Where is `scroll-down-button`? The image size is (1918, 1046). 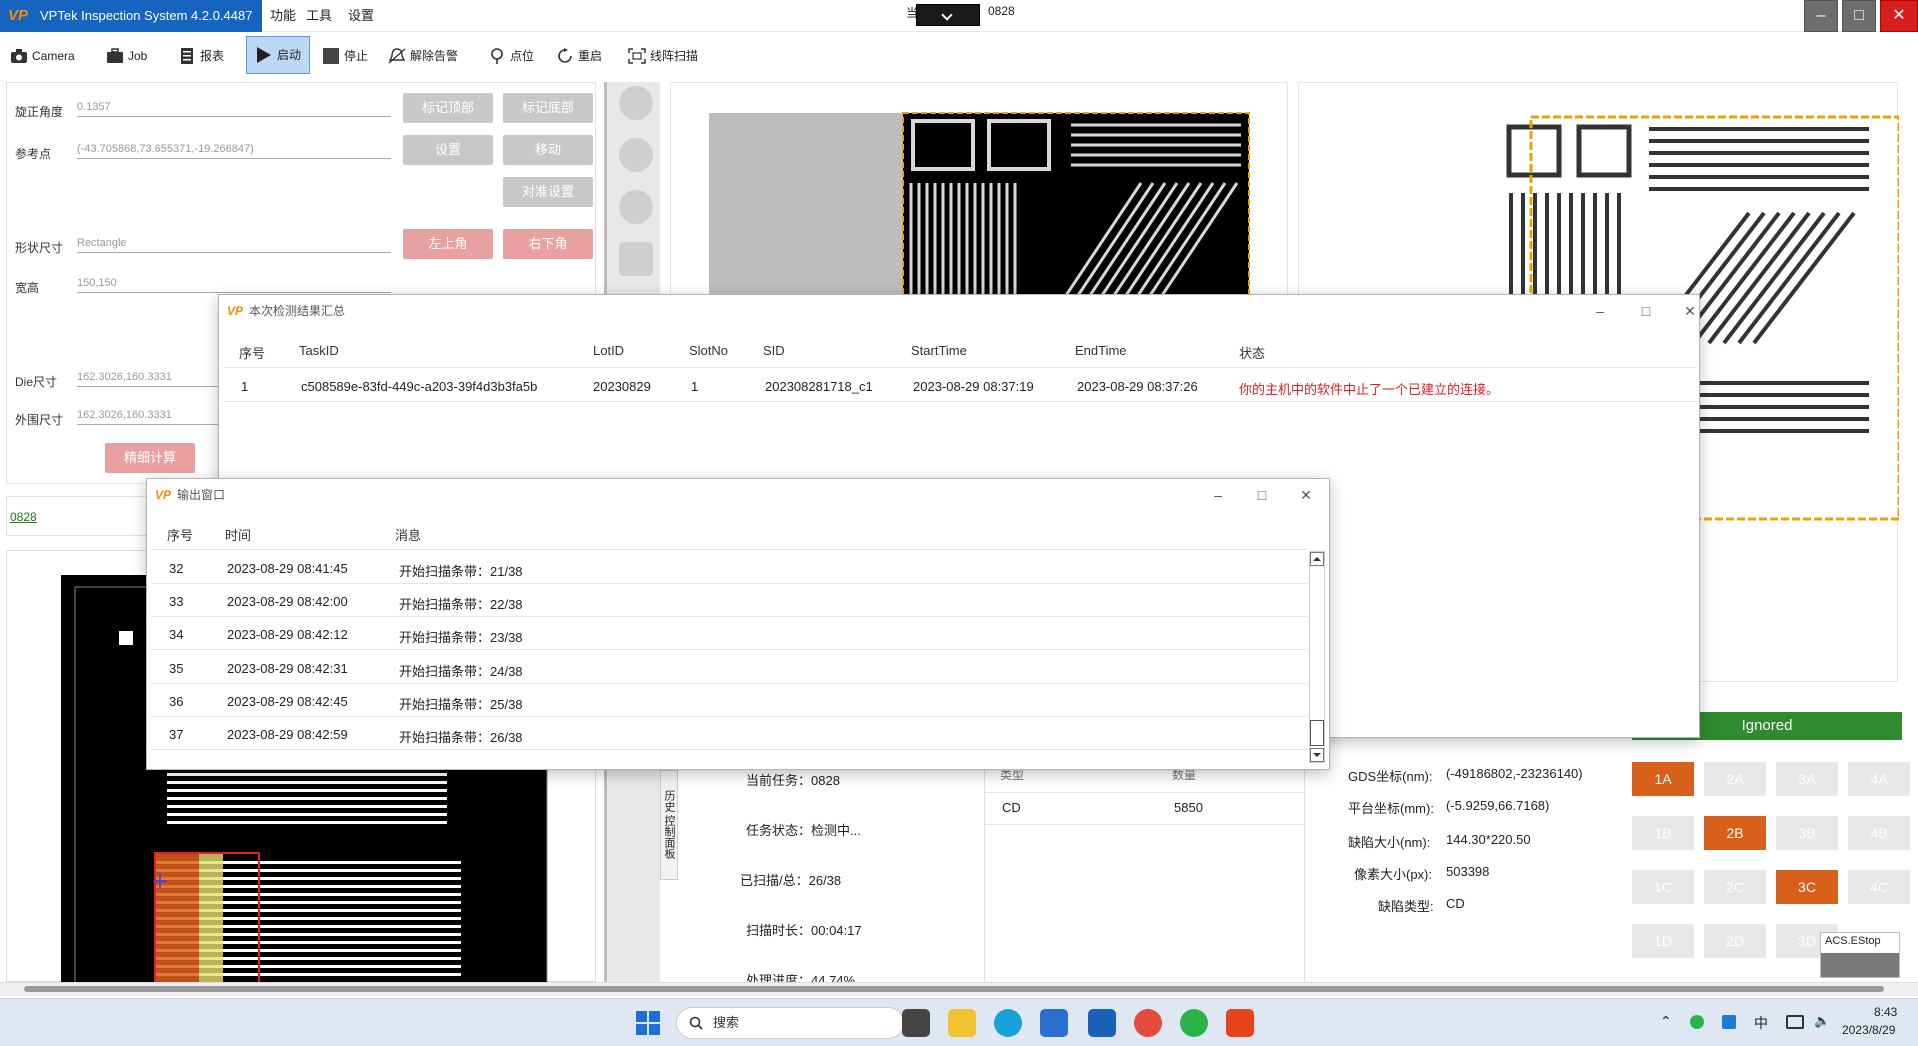 scroll-down-button is located at coordinates (1317, 755).